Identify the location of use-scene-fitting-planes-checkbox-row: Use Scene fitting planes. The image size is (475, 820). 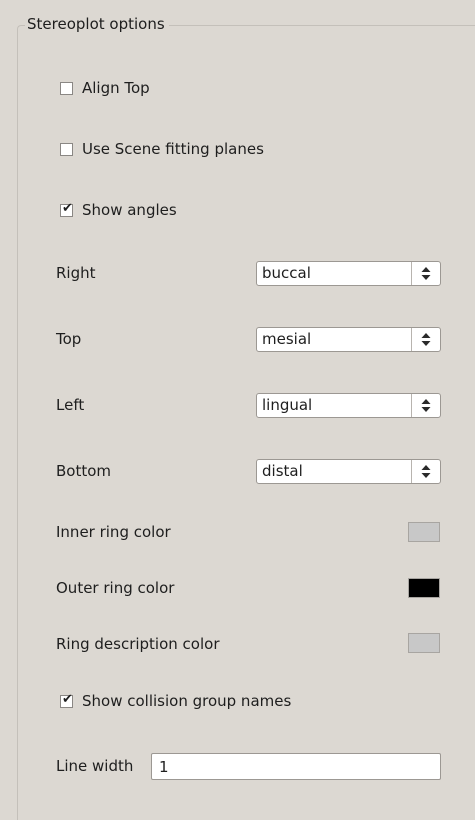
(162, 149).